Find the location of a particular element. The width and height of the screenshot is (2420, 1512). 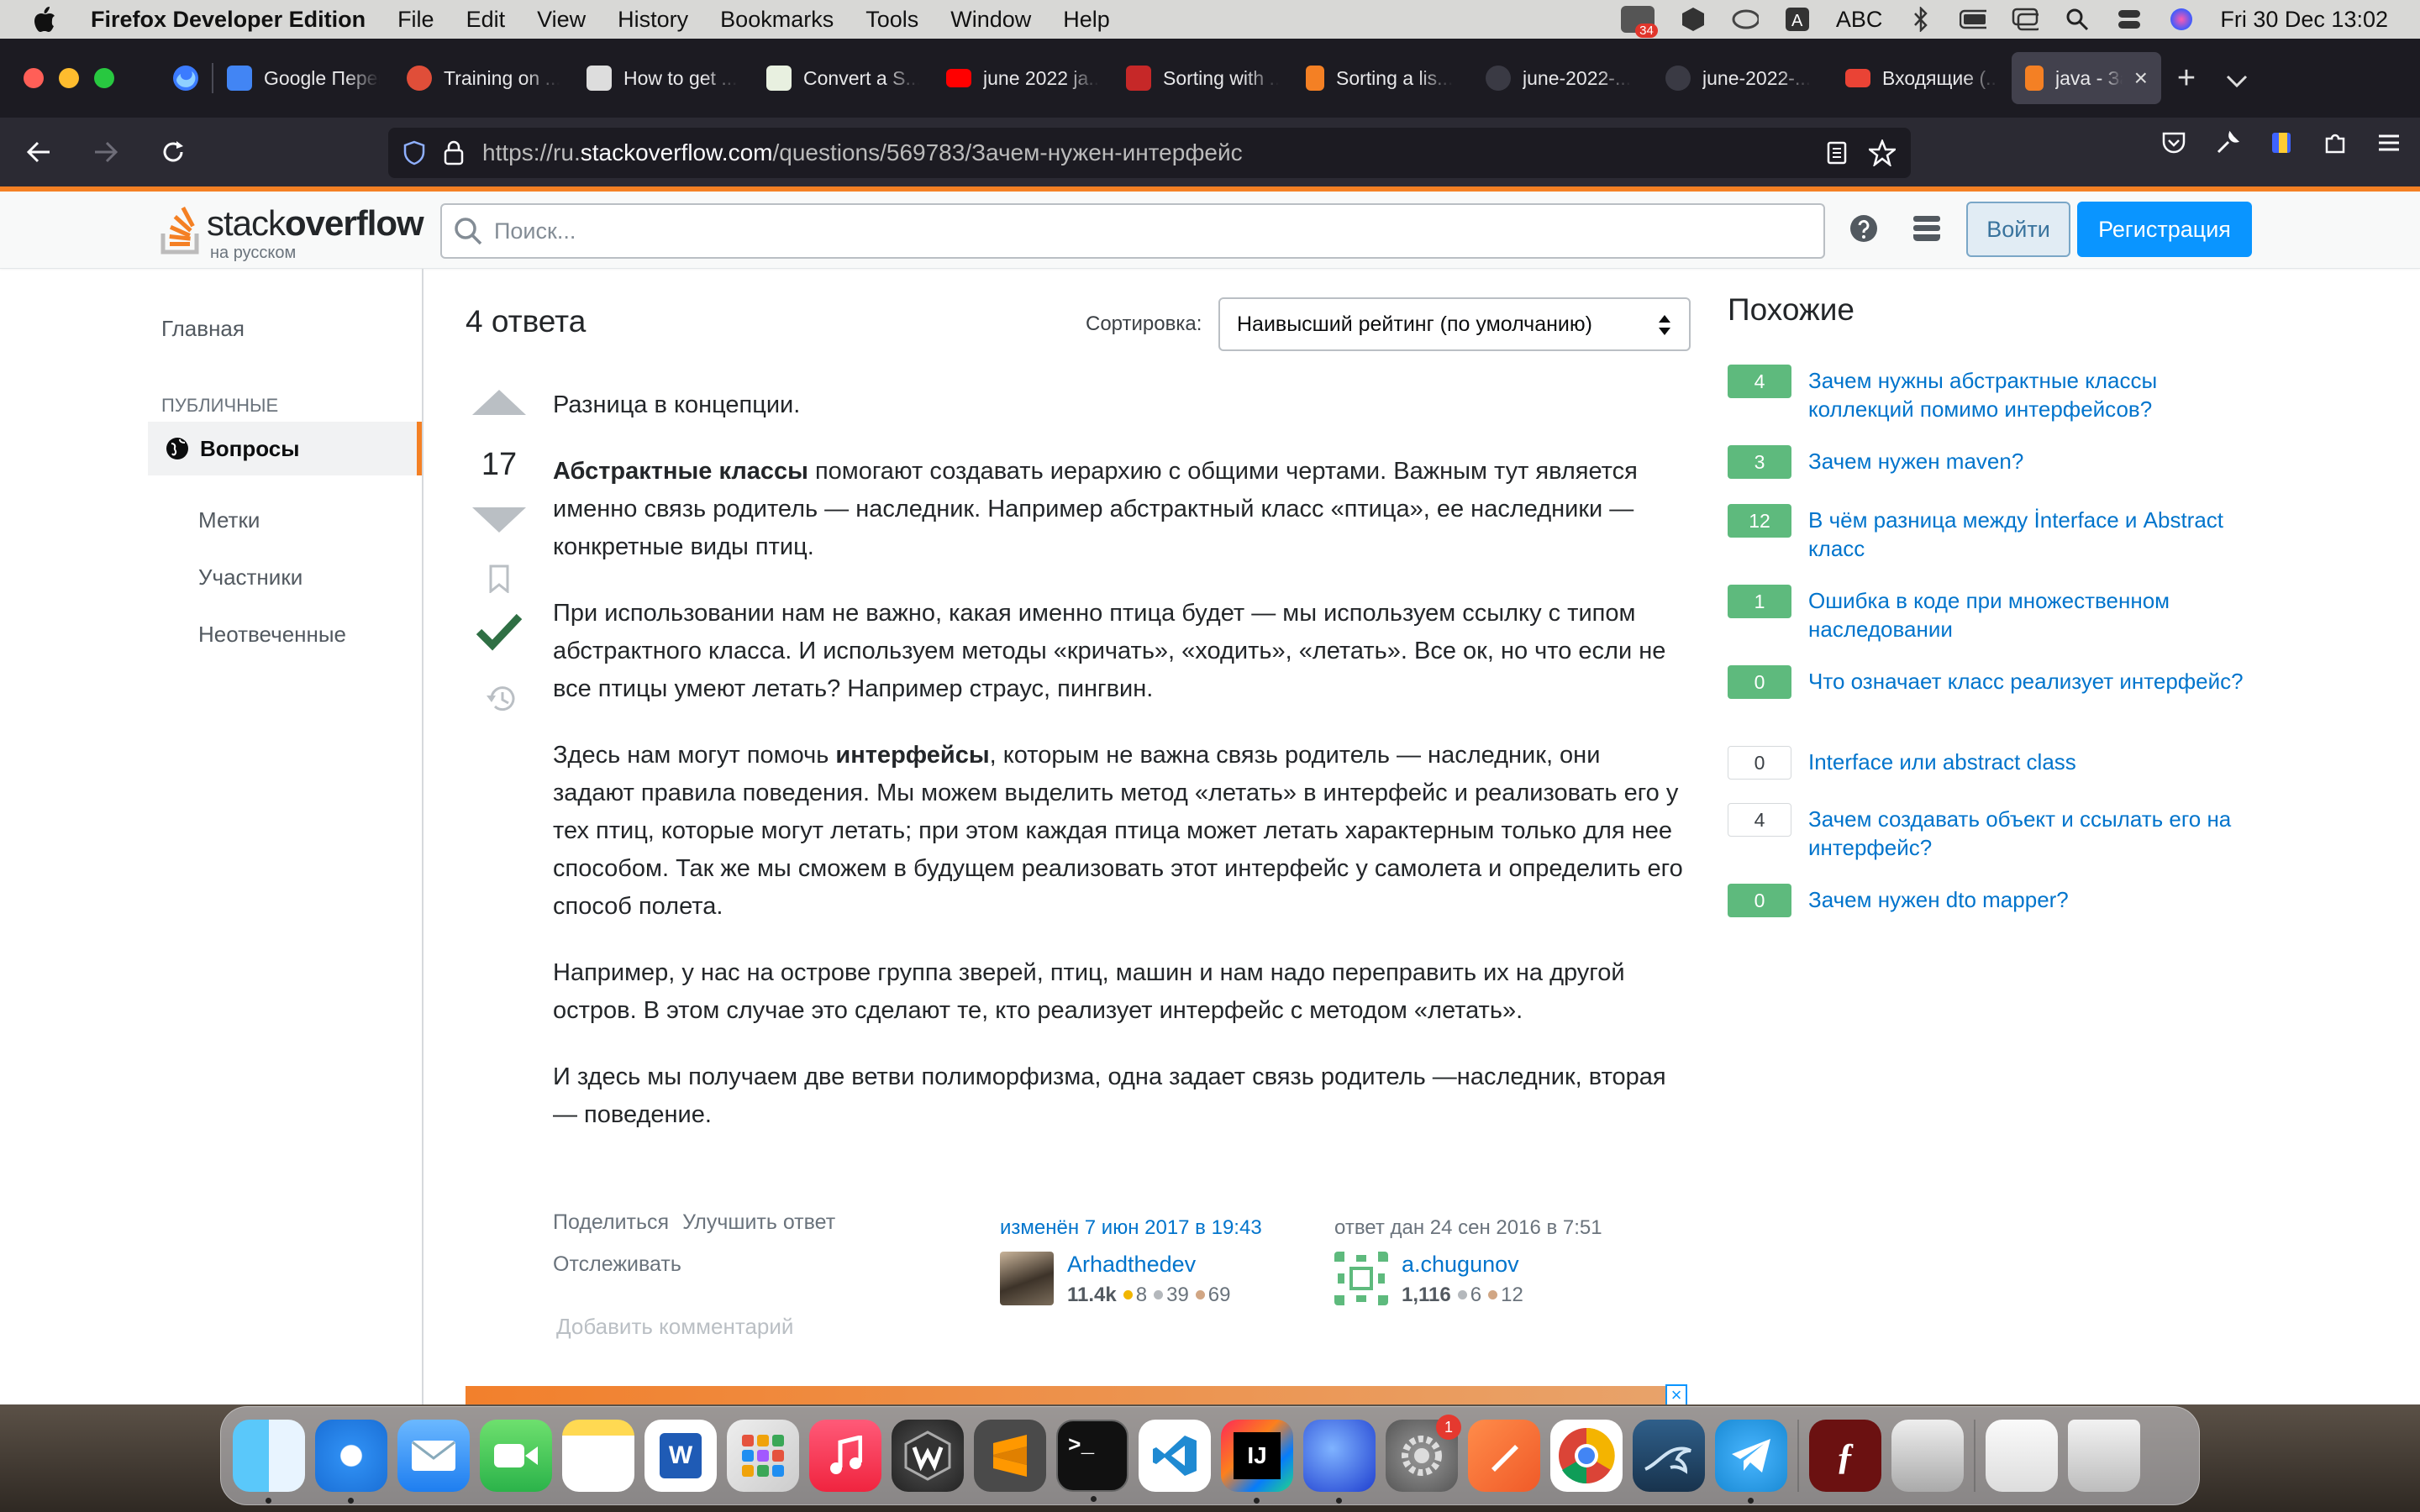

back-button is located at coordinates (38, 152).